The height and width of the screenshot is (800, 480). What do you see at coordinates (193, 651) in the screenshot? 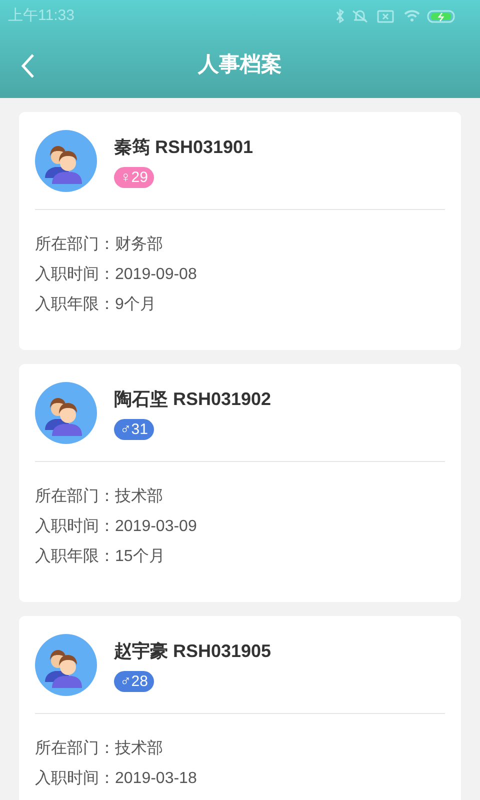
I see `employee-name: 赵宇豪 RSH031905` at bounding box center [193, 651].